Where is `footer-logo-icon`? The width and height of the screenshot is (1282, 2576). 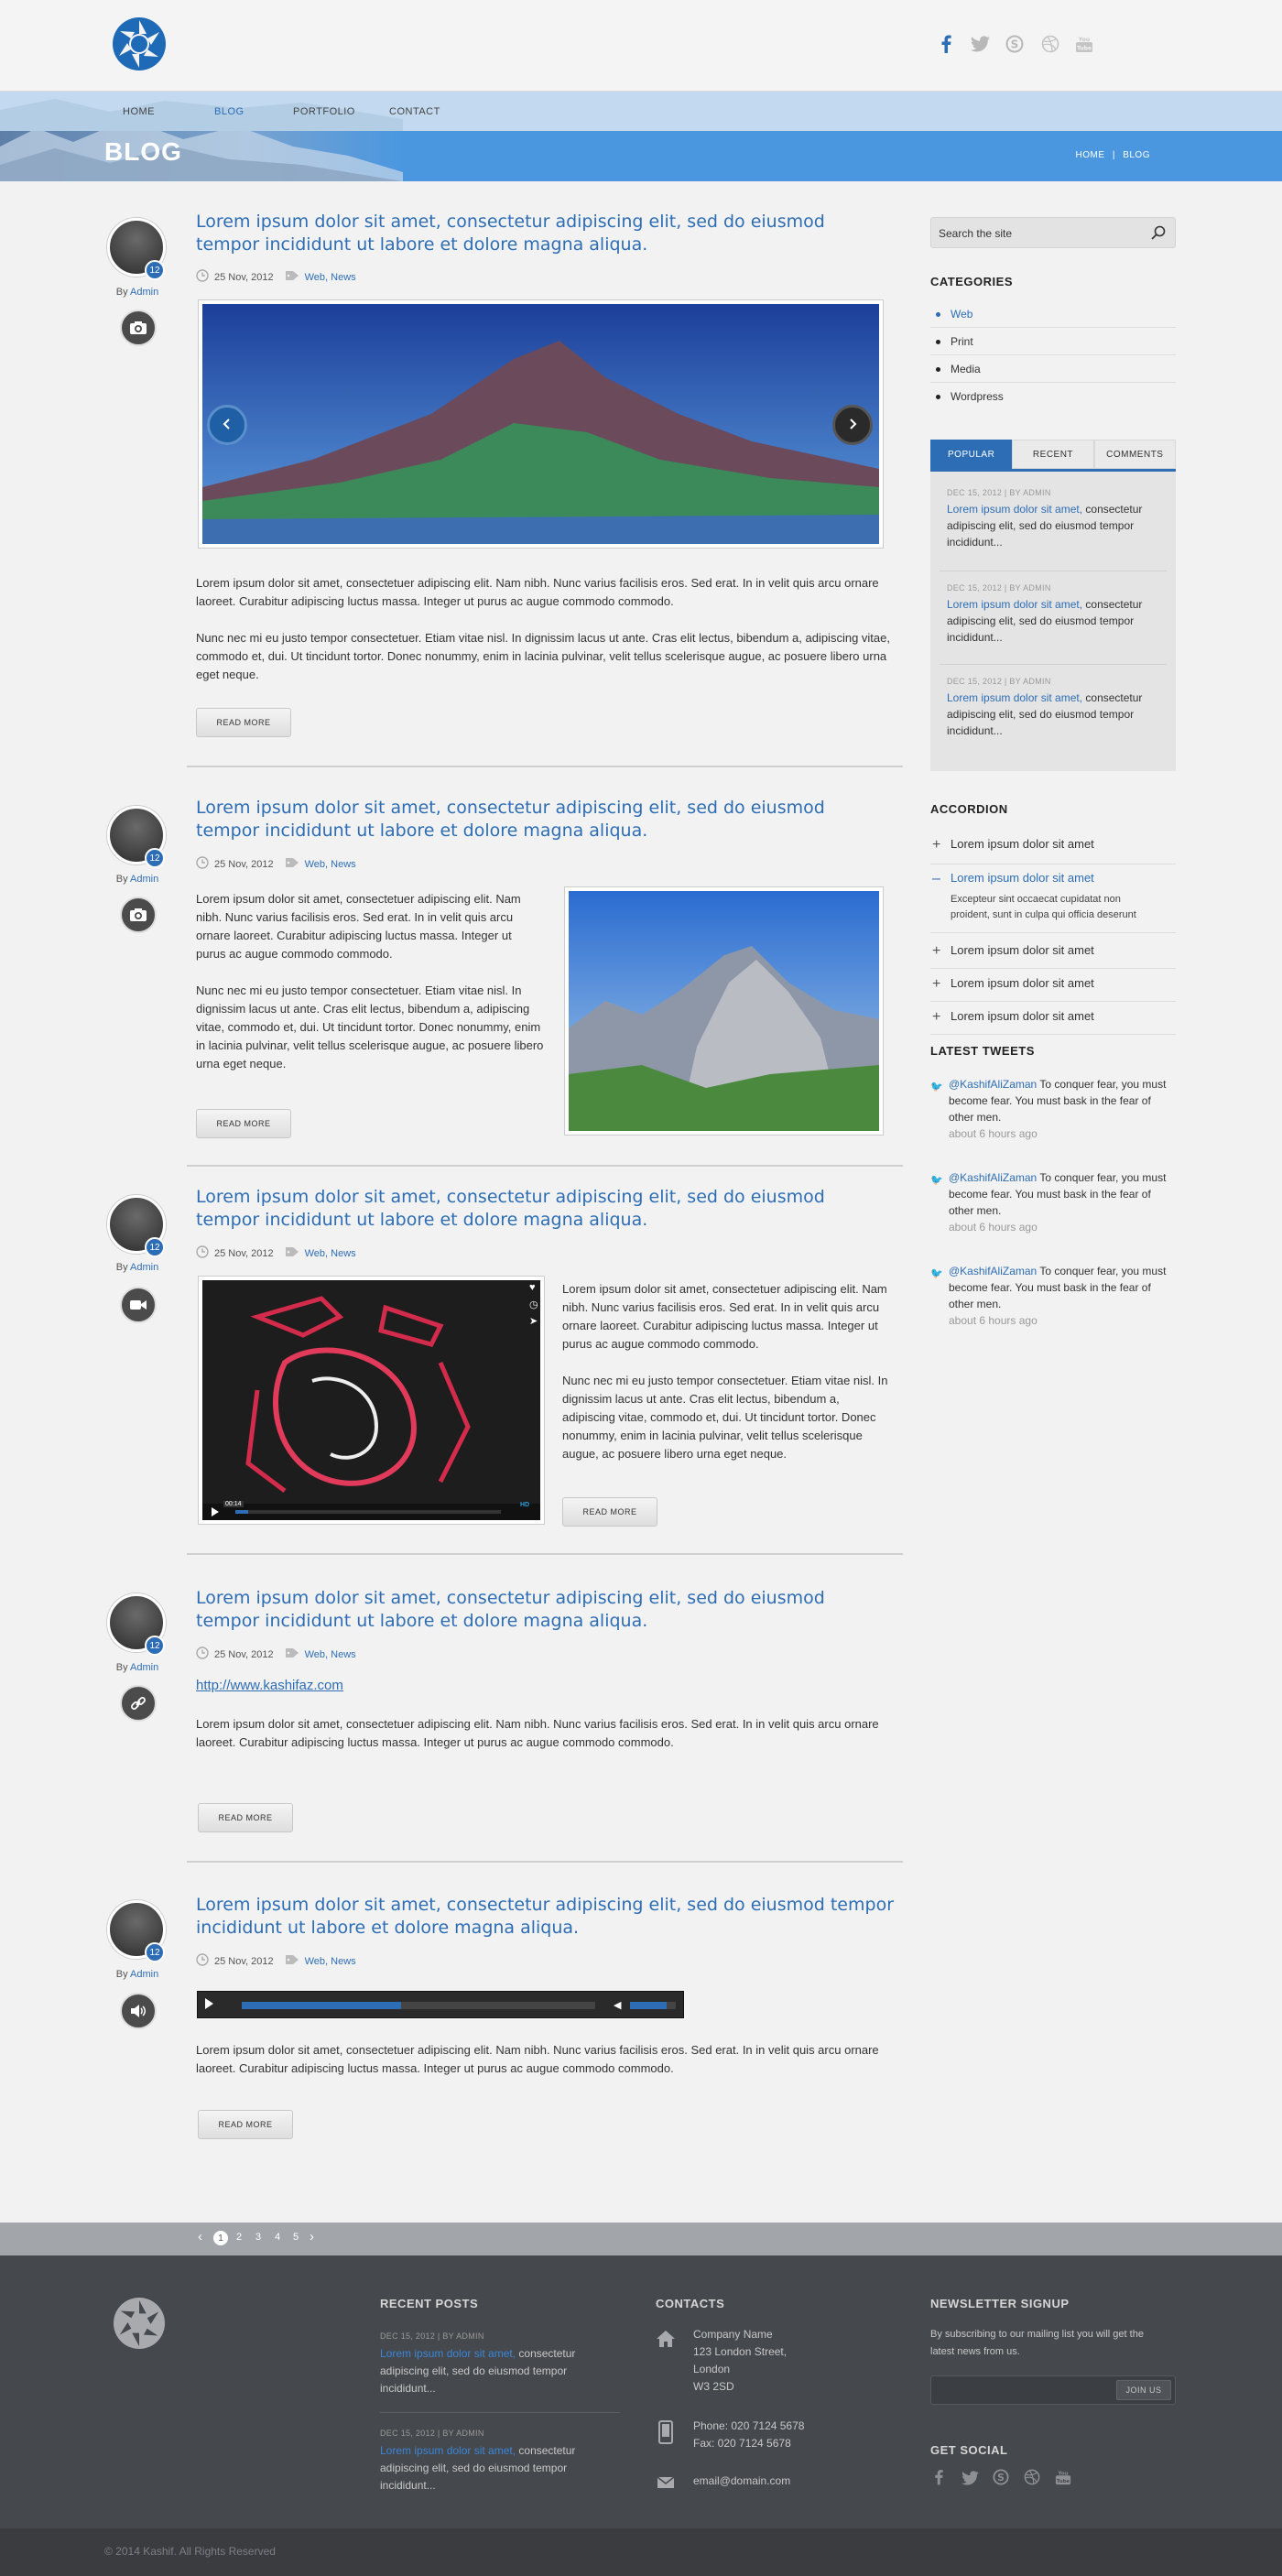 footer-logo-icon is located at coordinates (139, 2323).